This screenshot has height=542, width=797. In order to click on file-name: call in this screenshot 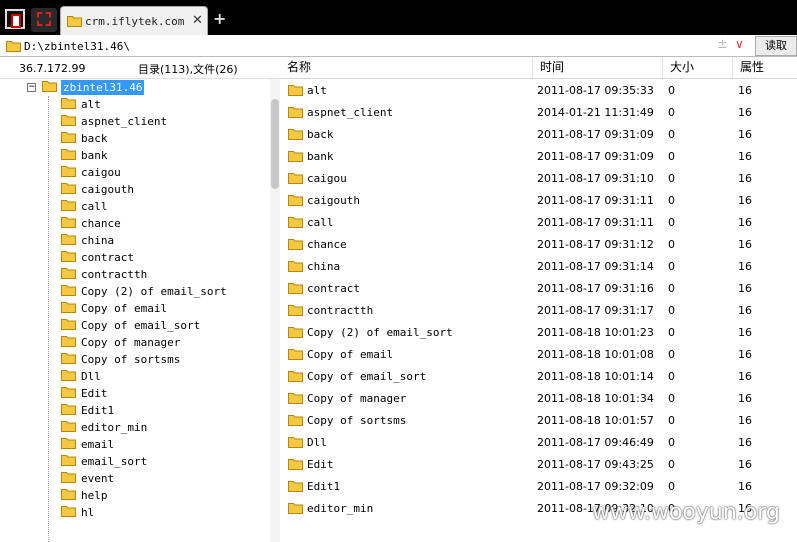, I will do `click(320, 222)`.